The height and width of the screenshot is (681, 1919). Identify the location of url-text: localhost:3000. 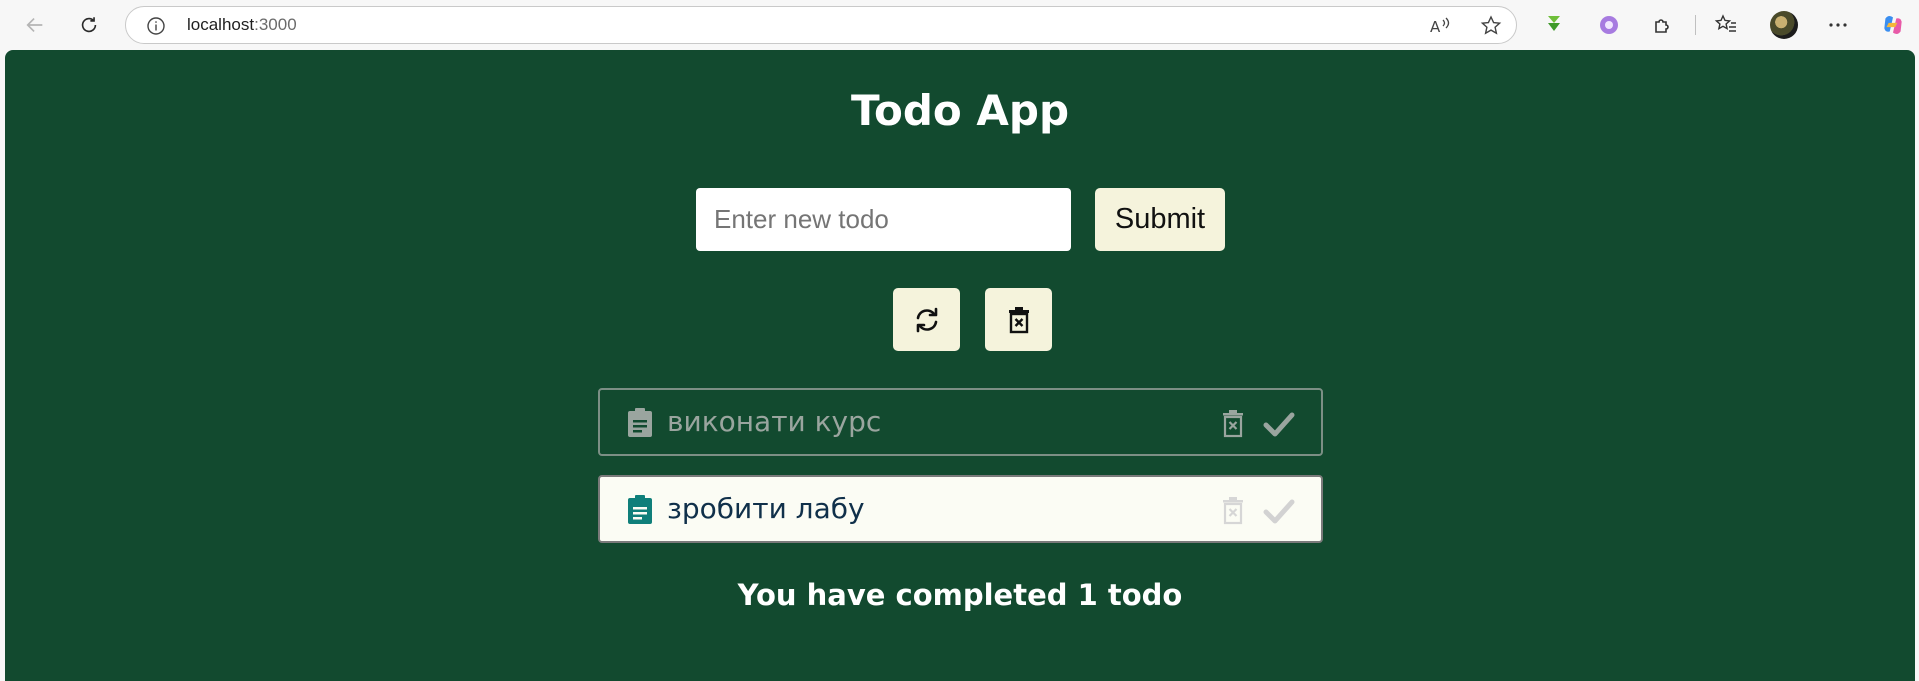
(242, 25).